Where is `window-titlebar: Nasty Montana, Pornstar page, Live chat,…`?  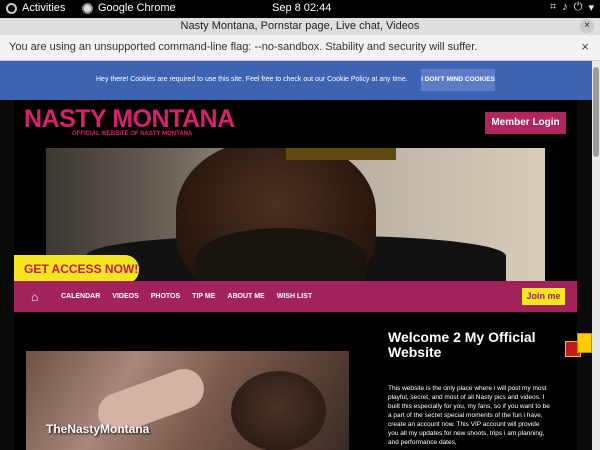 window-titlebar: Nasty Montana, Pornstar page, Live chat,… is located at coordinates (300, 26).